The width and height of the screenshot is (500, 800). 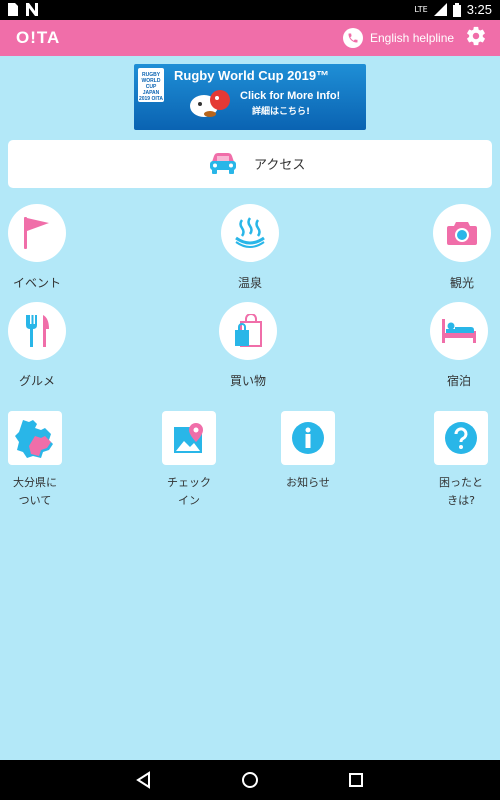 What do you see at coordinates (189, 500) in the screenshot?
I see `menu-label-line2: イン` at bounding box center [189, 500].